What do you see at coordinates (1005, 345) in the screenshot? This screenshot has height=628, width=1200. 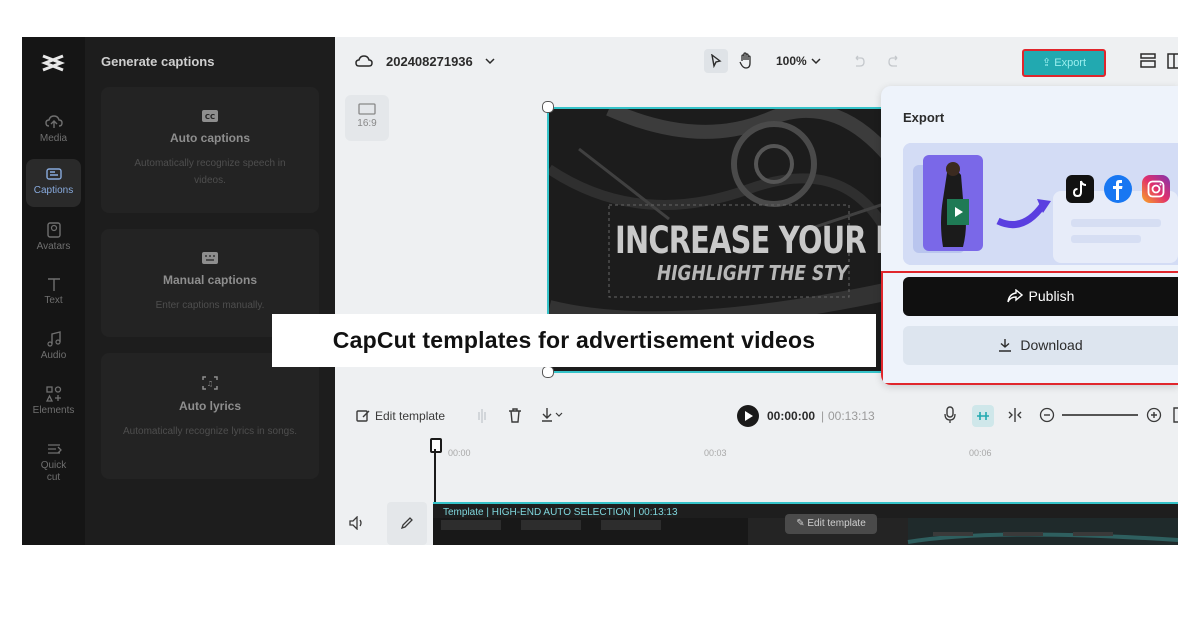 I see `download-icon` at bounding box center [1005, 345].